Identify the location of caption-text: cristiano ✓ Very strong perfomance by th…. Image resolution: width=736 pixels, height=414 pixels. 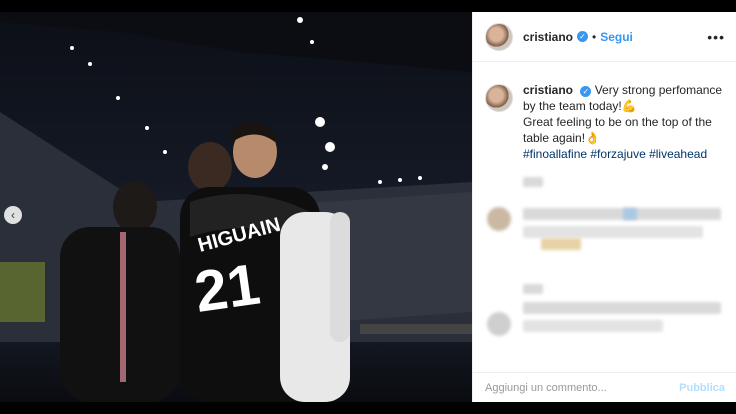
(623, 122).